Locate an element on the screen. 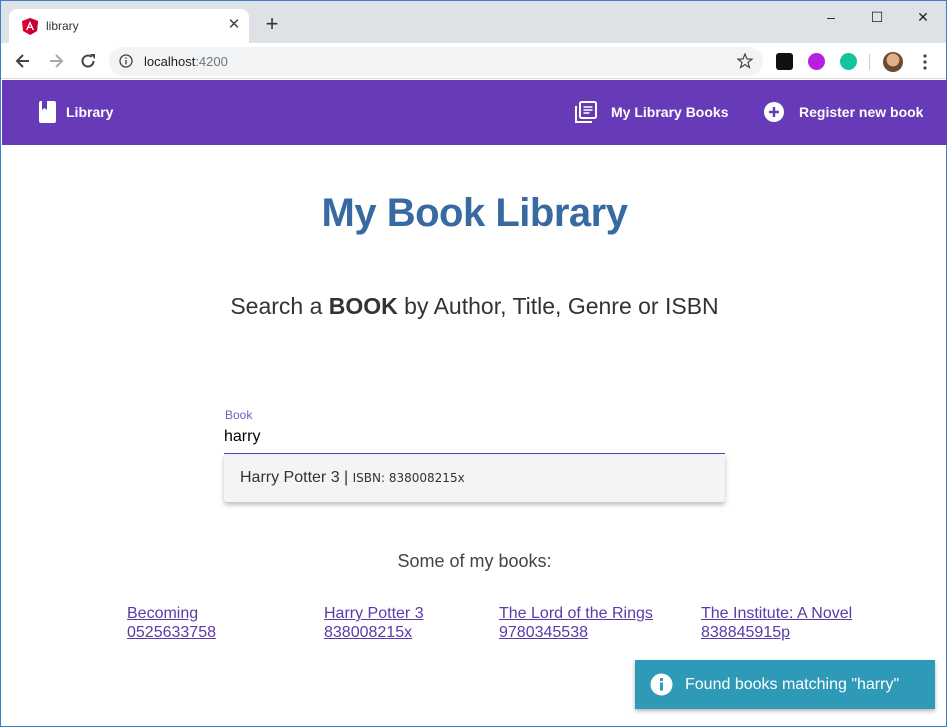 The width and height of the screenshot is (947, 727). grammarly-icon is located at coordinates (848, 61).